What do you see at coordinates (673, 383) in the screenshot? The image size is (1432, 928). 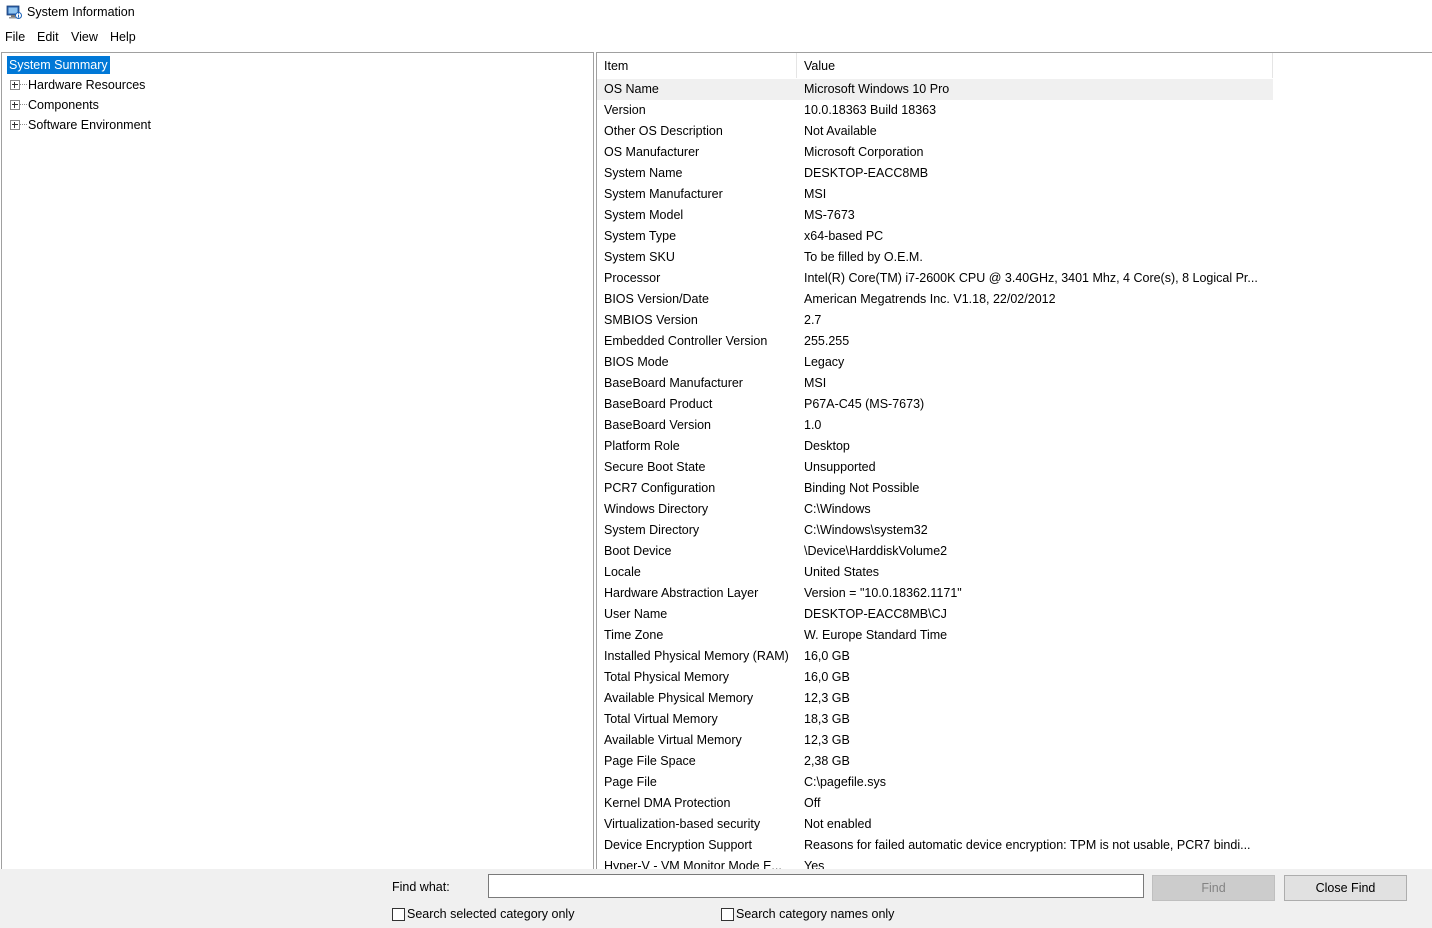 I see `row-item: BaseBoard Manufacturer` at bounding box center [673, 383].